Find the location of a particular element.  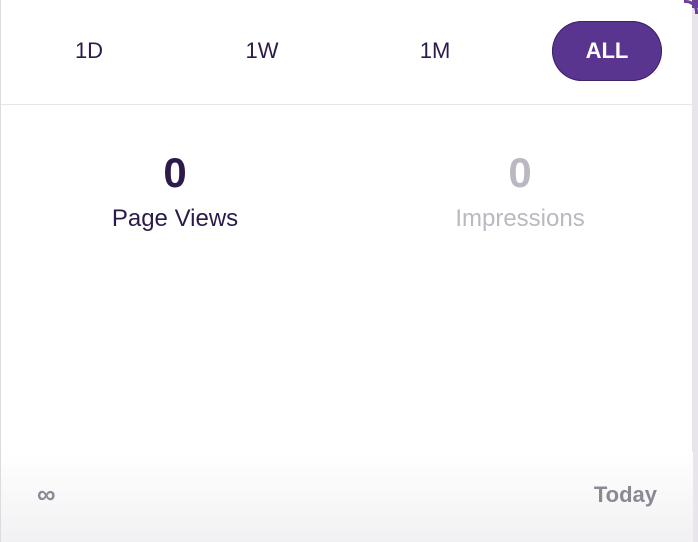

range-tab-1w: 1W is located at coordinates (262, 51).